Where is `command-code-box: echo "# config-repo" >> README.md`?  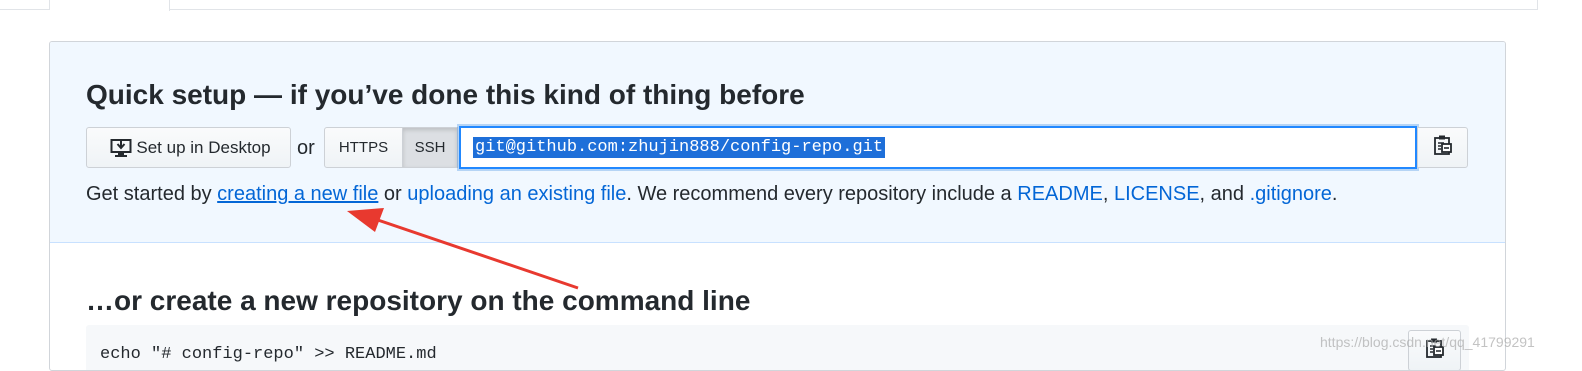
command-code-box: echo "# config-repo" >> README.md is located at coordinates (777, 347).